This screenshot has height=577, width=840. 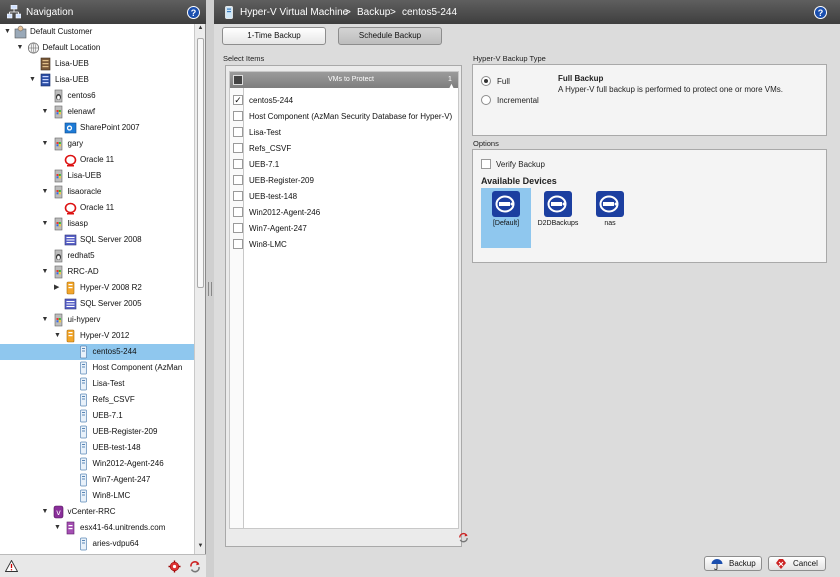 I want to click on vm-icon, so click(x=83, y=432).